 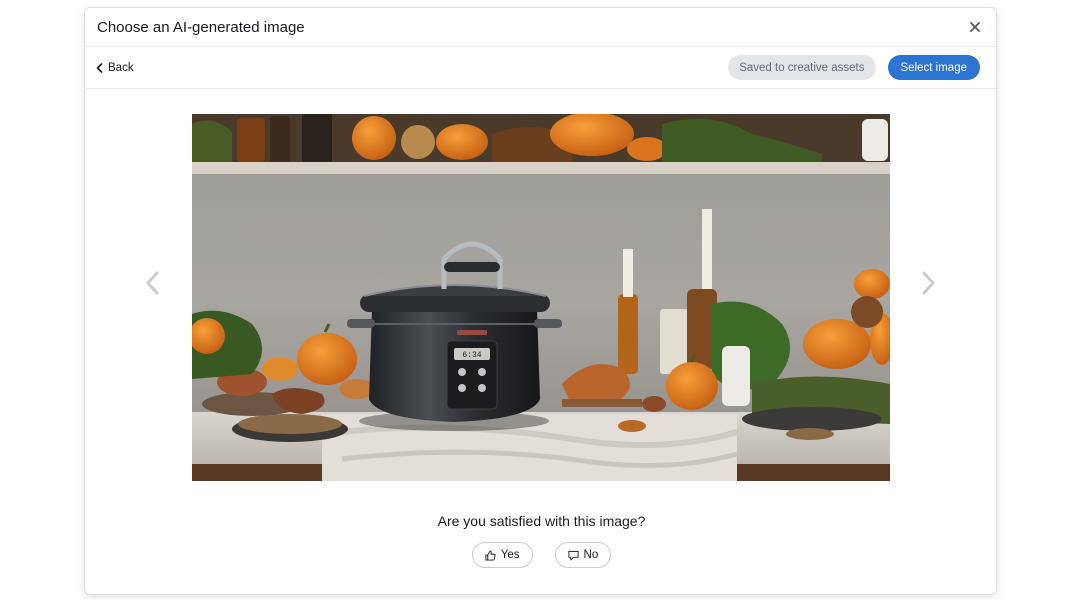 What do you see at coordinates (933, 67) in the screenshot?
I see `select-image-button: Select image` at bounding box center [933, 67].